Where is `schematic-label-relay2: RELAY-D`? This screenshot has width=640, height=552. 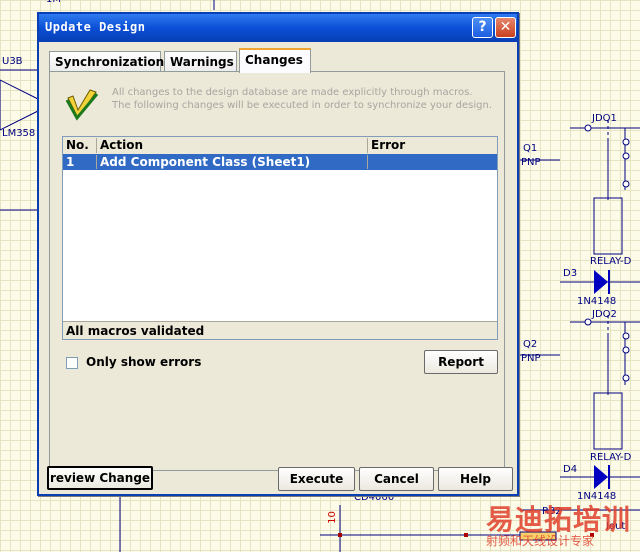 schematic-label-relay2: RELAY-D is located at coordinates (611, 457).